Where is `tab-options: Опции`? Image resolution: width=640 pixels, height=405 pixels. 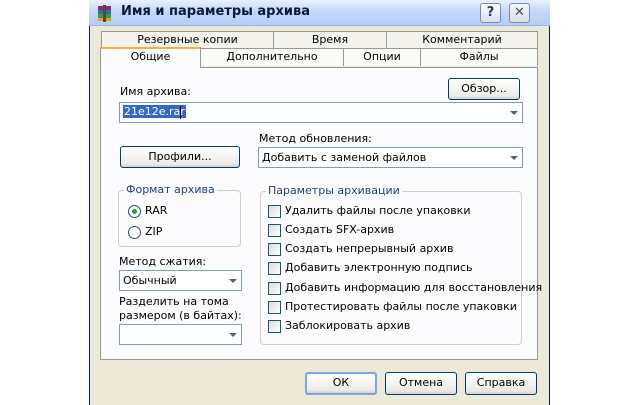
tab-options: Опции is located at coordinates (382, 57).